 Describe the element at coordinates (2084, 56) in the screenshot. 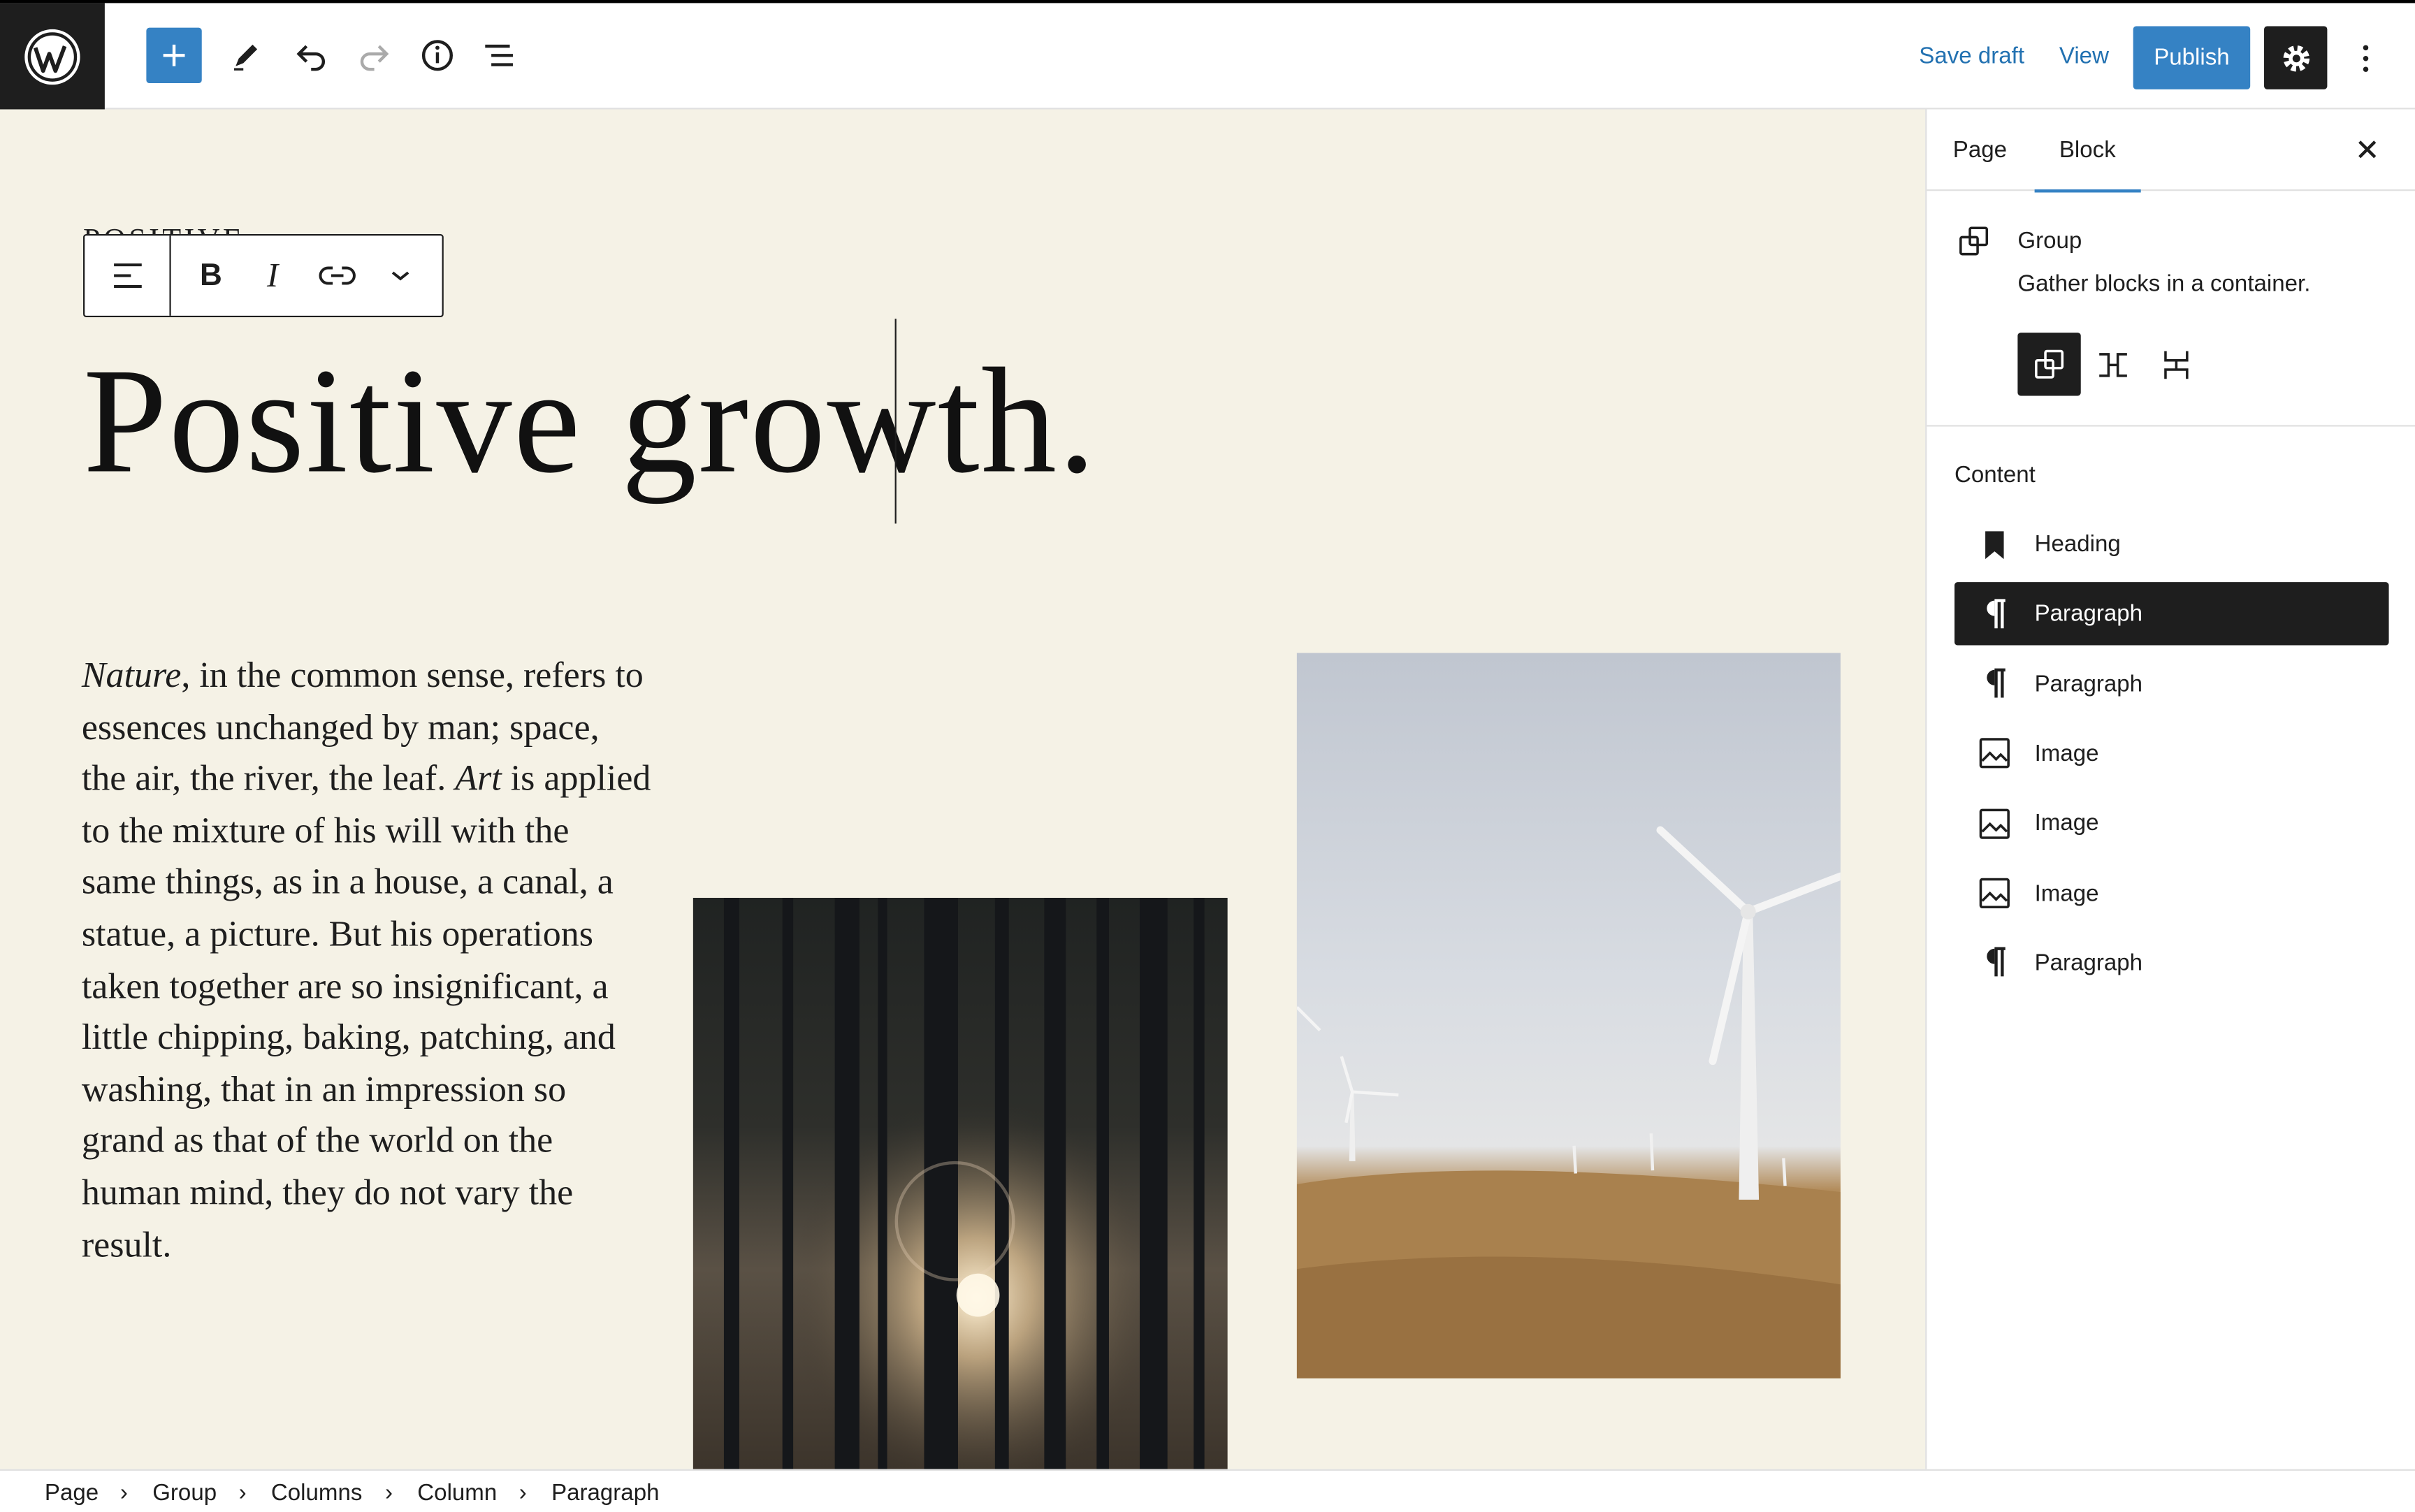

I see `view-button: View` at that location.